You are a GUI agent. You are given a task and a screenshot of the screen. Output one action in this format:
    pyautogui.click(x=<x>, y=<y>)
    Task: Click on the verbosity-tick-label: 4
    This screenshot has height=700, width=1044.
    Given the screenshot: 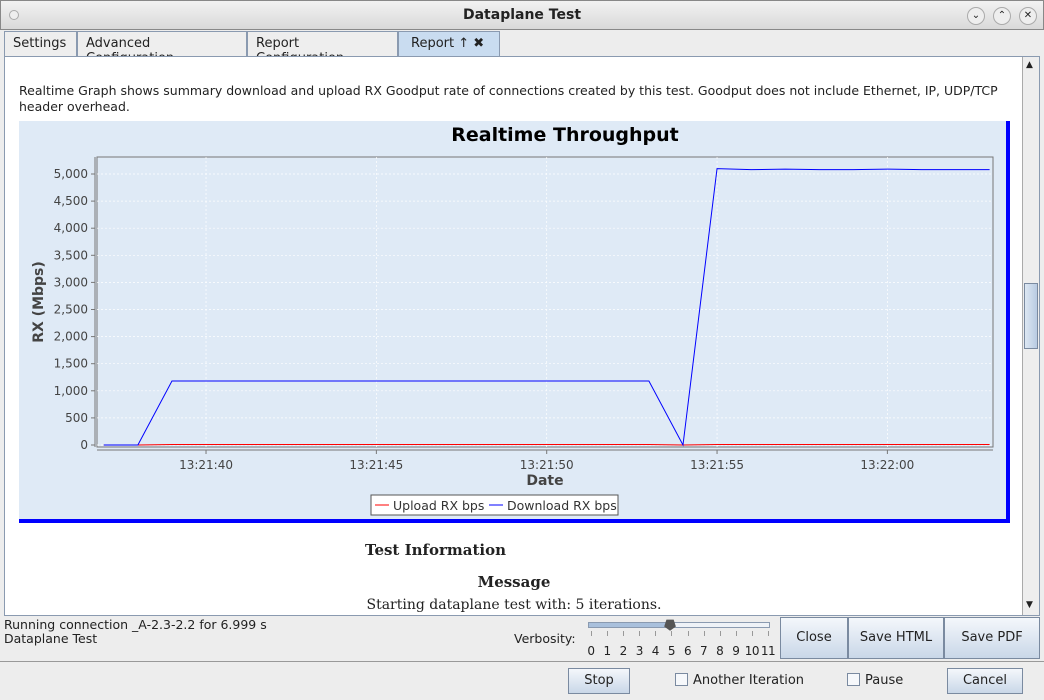 What is the action you would take?
    pyautogui.click(x=655, y=651)
    